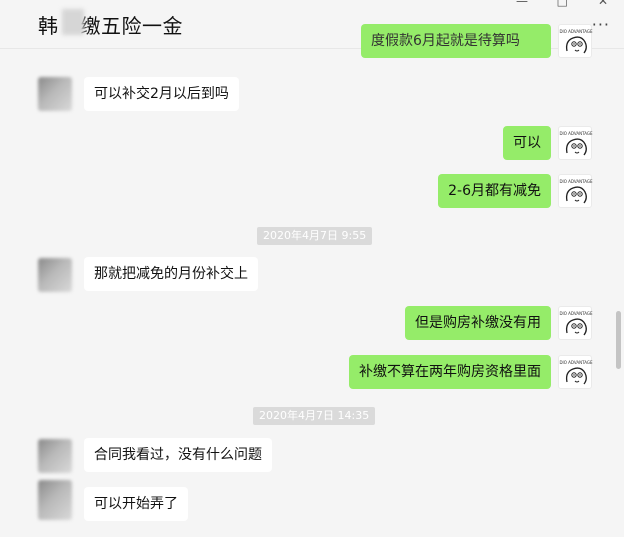 This screenshot has height=537, width=624. Describe the element at coordinates (603, 4) in the screenshot. I see `close-button: ✕` at that location.